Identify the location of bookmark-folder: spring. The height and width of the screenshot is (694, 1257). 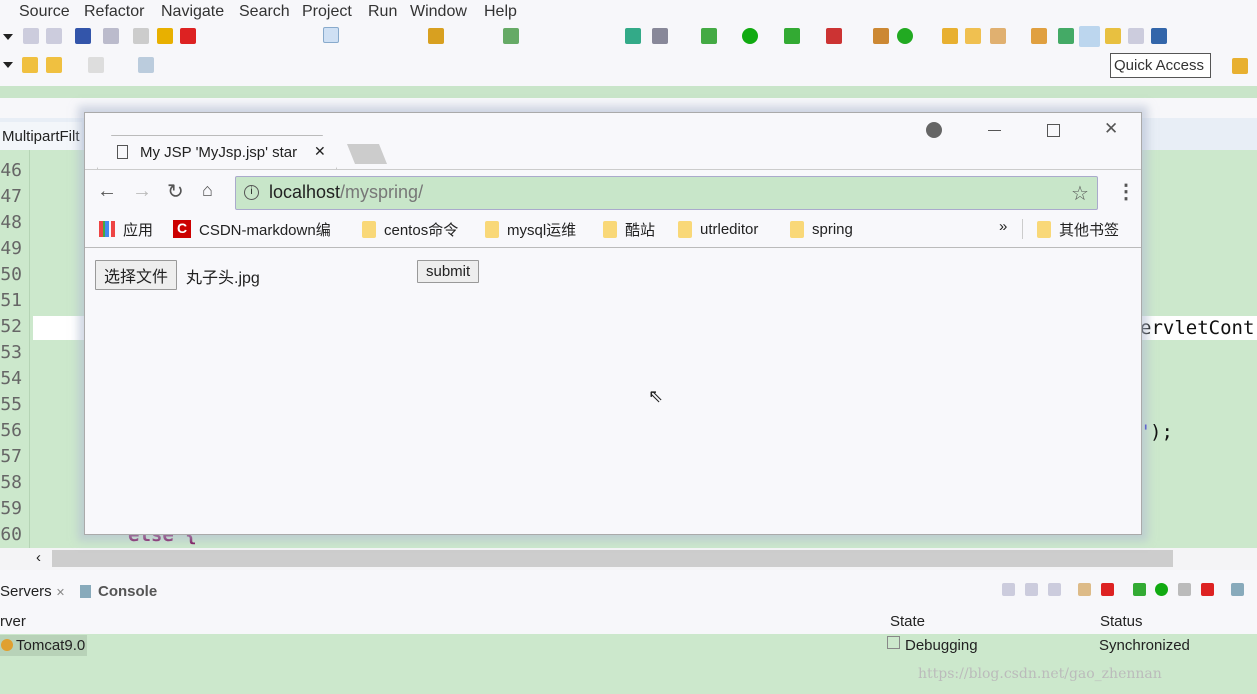
(821, 229).